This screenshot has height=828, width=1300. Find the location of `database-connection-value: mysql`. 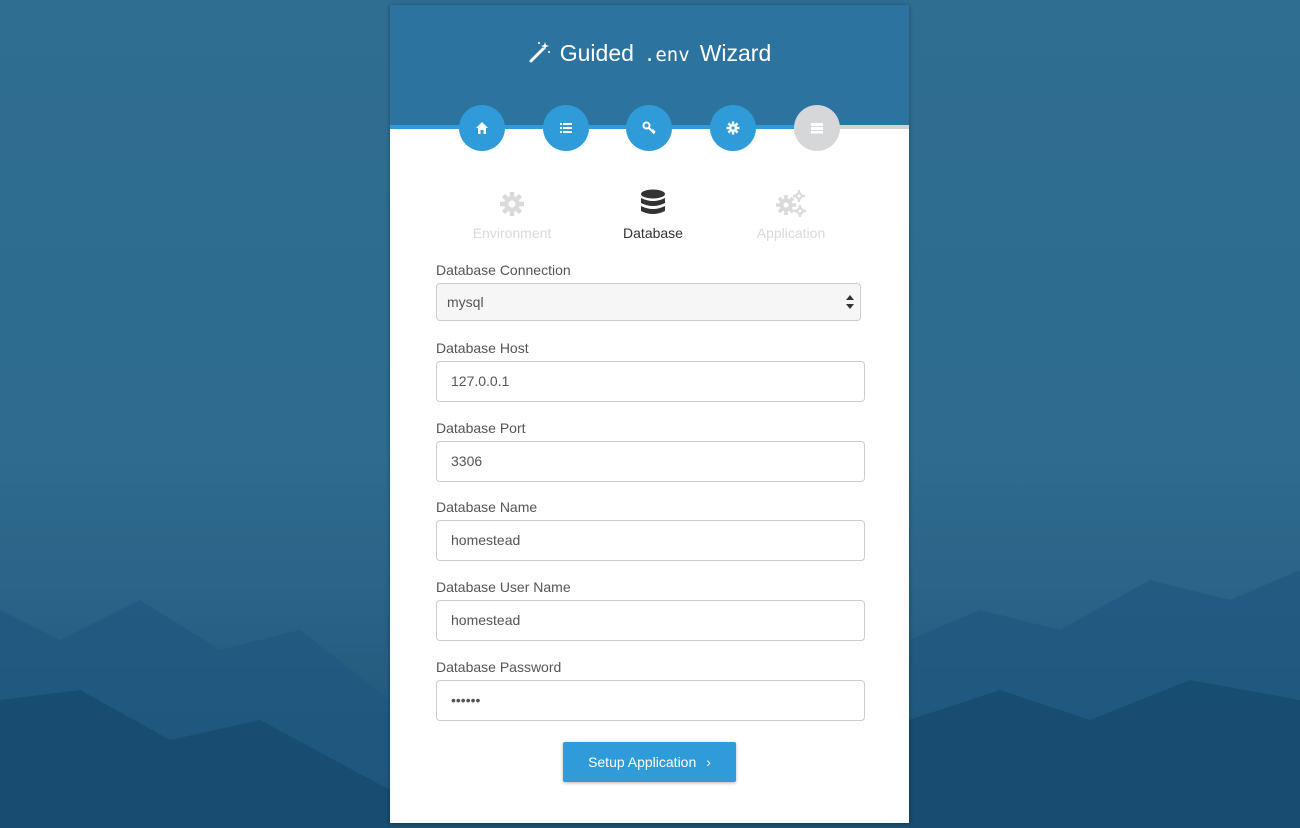

database-connection-value: mysql is located at coordinates (465, 302).